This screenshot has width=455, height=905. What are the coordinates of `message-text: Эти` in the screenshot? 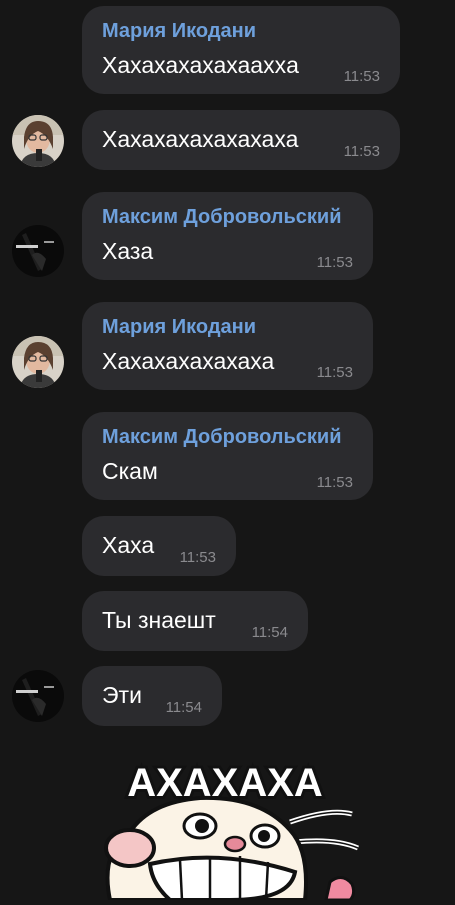 It's located at (122, 695).